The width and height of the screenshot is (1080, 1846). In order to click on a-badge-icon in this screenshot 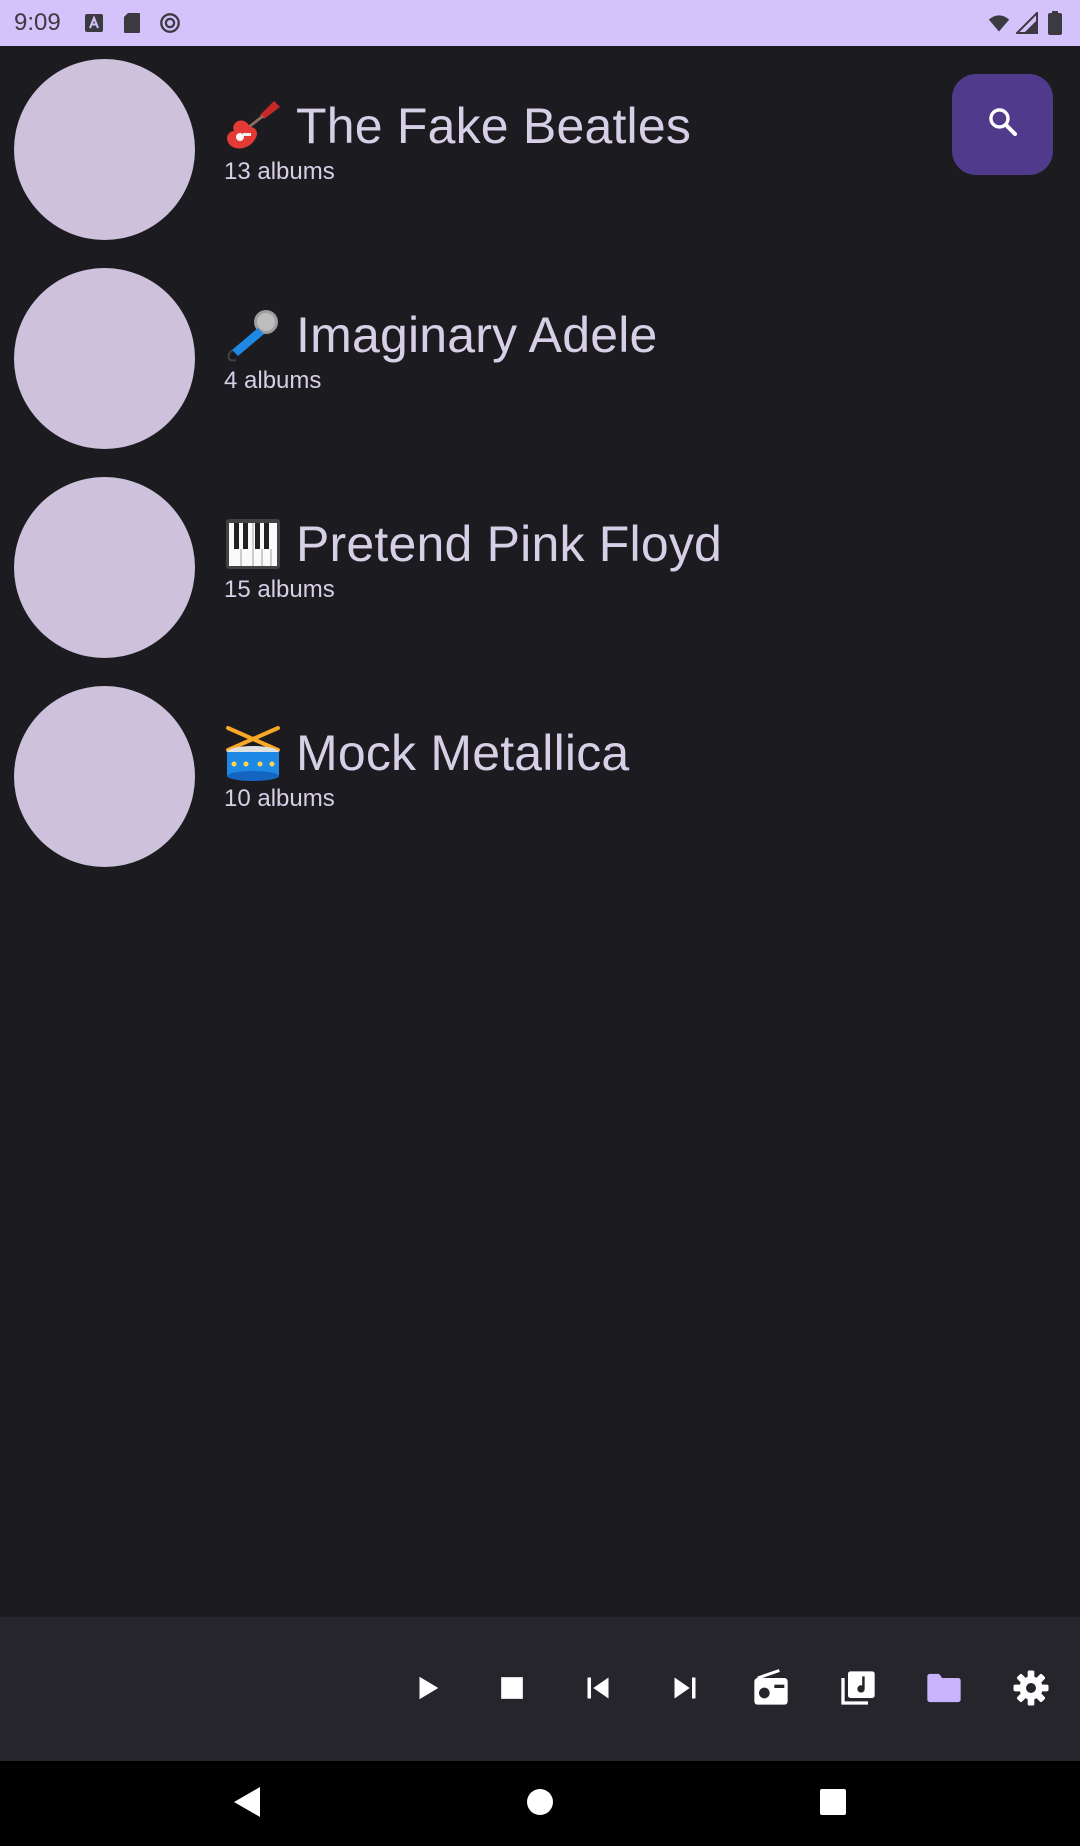, I will do `click(94, 23)`.